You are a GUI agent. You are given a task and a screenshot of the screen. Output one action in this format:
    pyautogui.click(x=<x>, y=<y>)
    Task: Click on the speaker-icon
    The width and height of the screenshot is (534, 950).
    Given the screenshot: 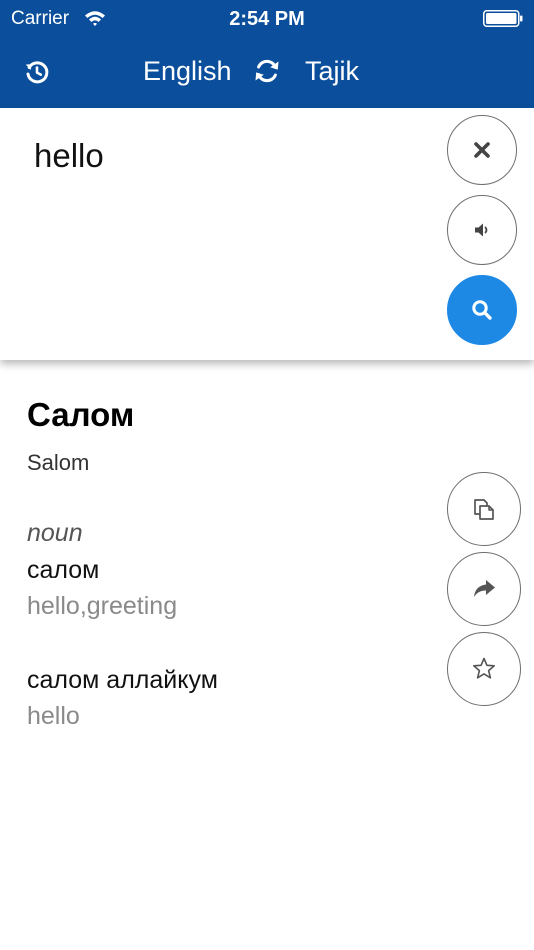 What is the action you would take?
    pyautogui.click(x=481, y=230)
    